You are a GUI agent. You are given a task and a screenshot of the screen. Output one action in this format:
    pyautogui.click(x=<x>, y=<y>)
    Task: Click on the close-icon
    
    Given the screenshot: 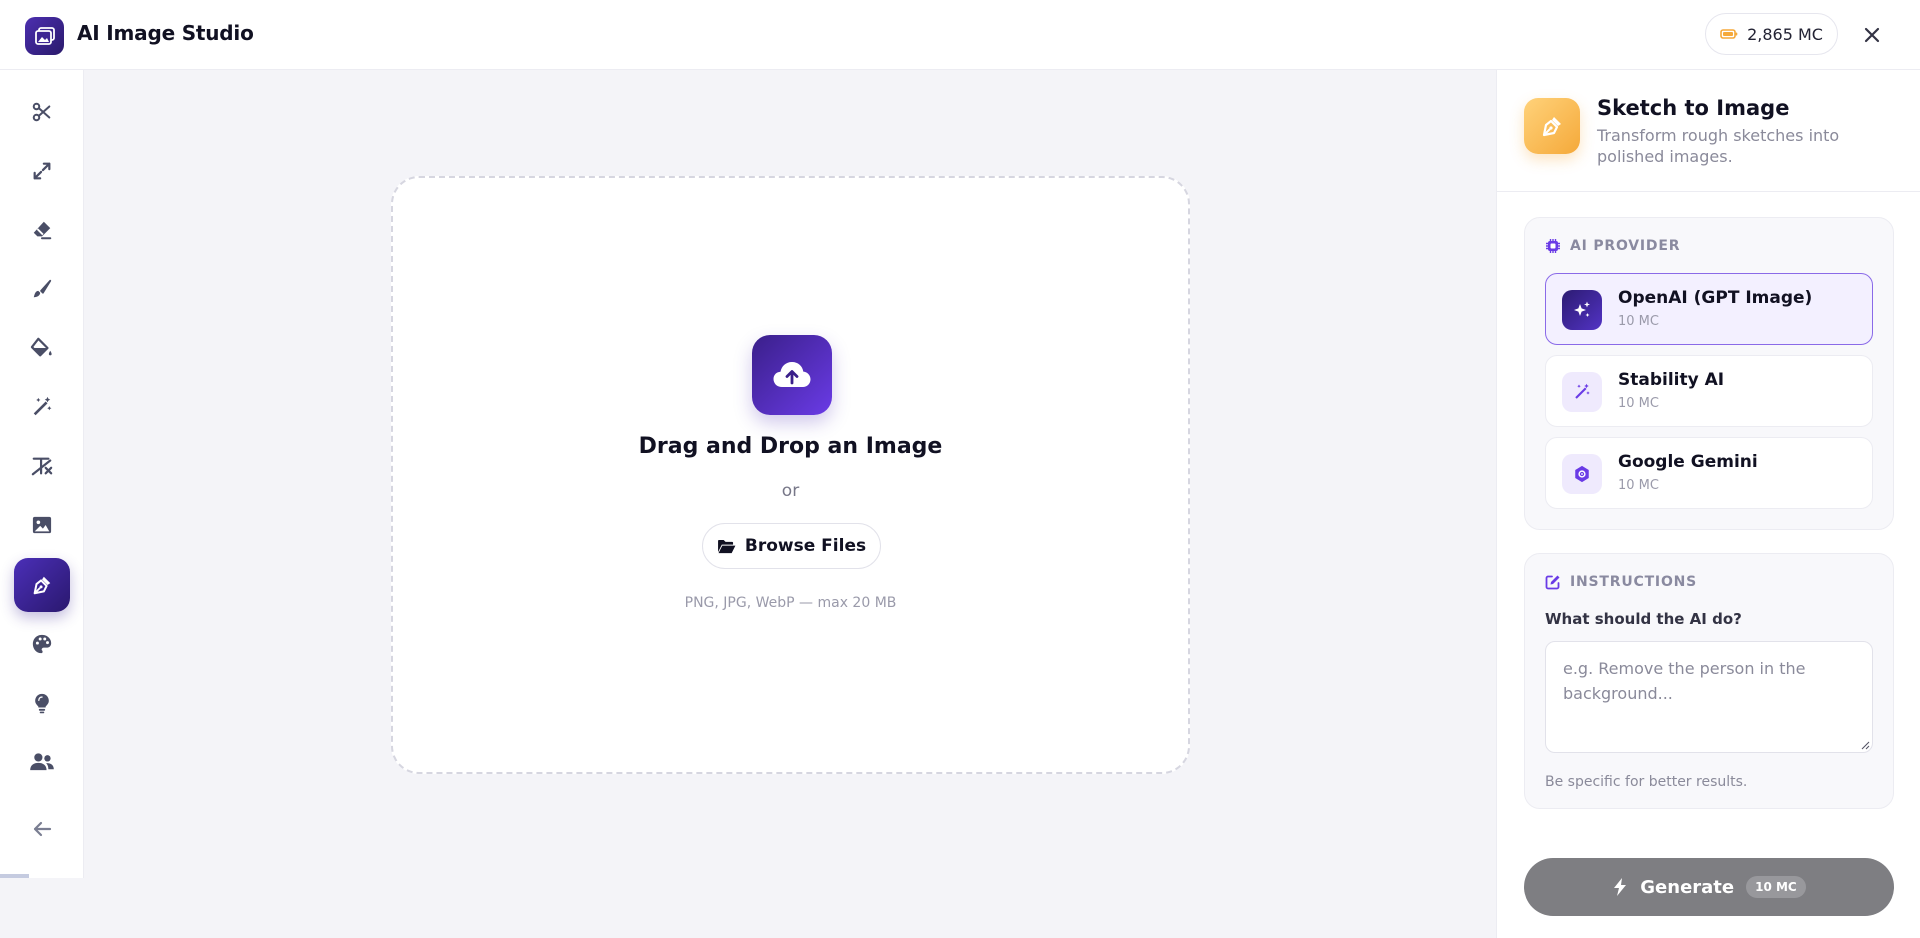 What is the action you would take?
    pyautogui.click(x=1872, y=35)
    